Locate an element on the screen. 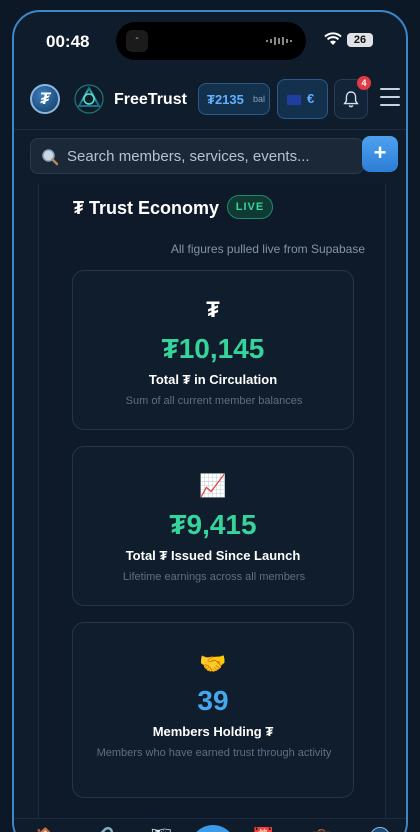 The width and height of the screenshot is (420, 832). bell-icon is located at coordinates (351, 99).